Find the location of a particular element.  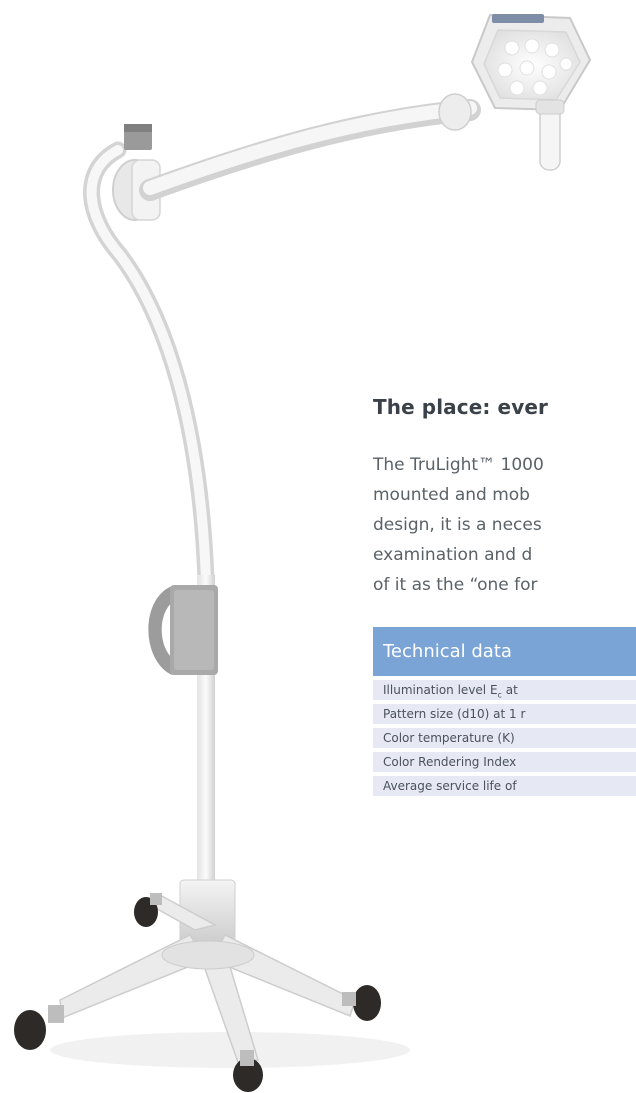

lamp-head-label-strip is located at coordinates (518, 18).